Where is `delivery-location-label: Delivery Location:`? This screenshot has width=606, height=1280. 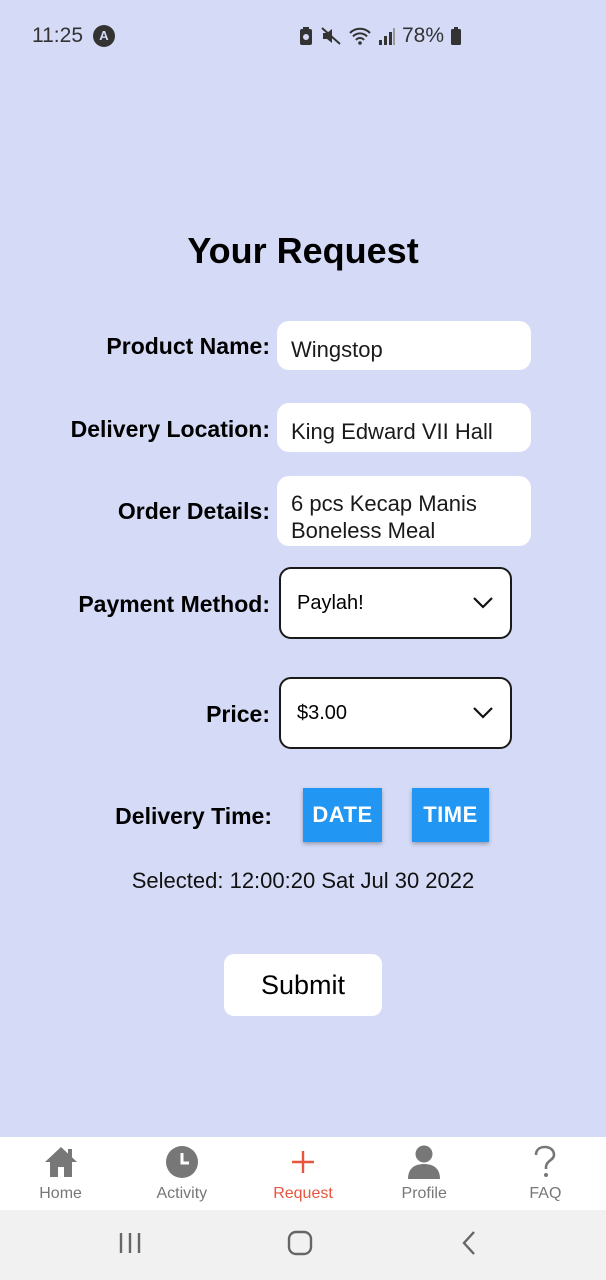
delivery-location-label: Delivery Location: is located at coordinates (170, 429).